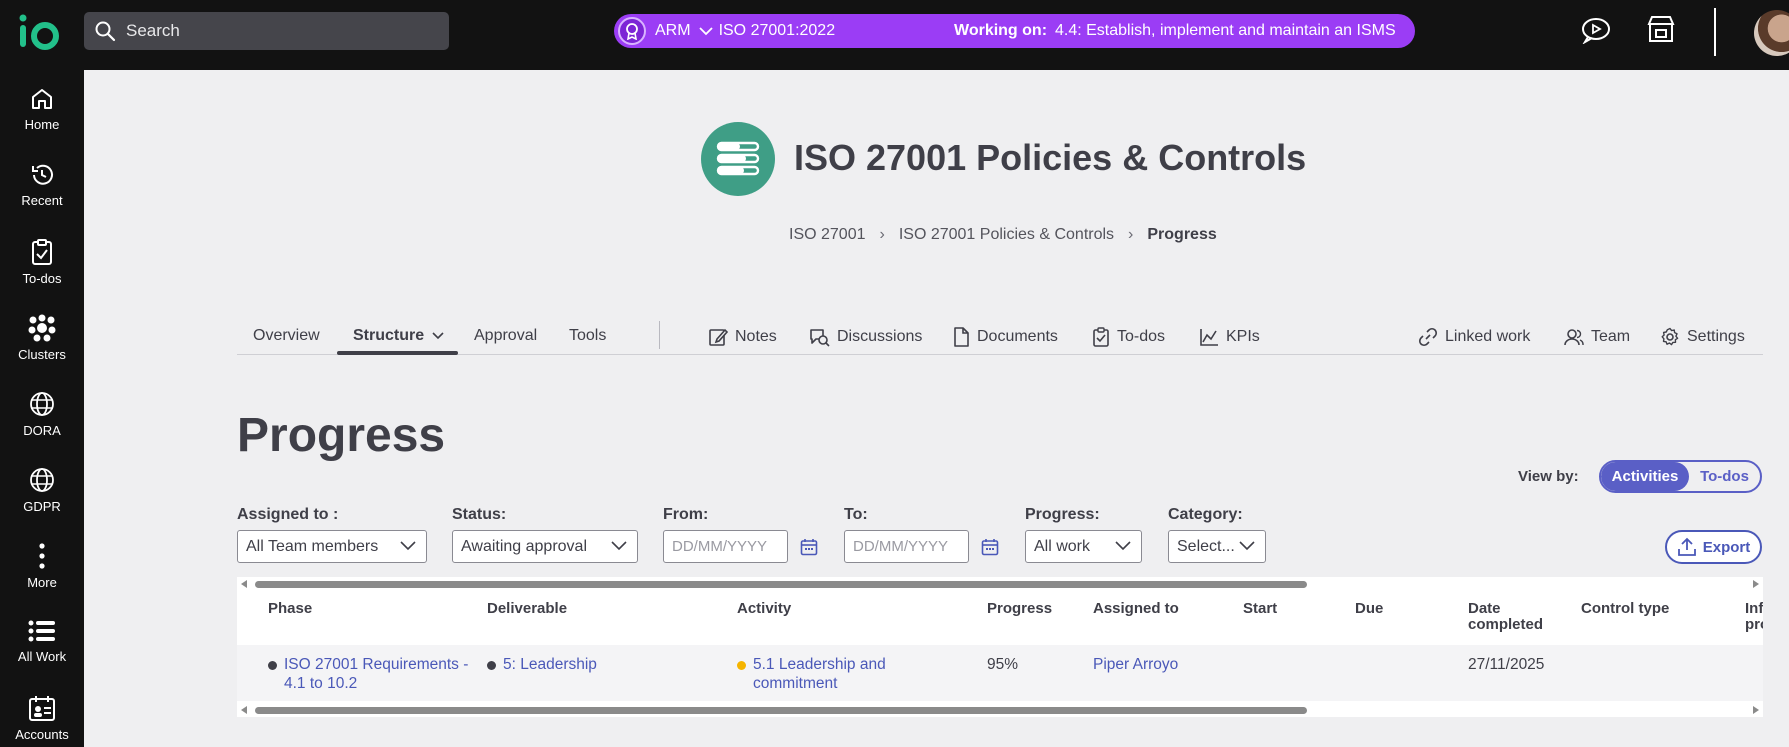 This screenshot has height=747, width=1789. Describe the element at coordinates (1474, 337) in the screenshot. I see `tab-linked-work: Linked work` at that location.